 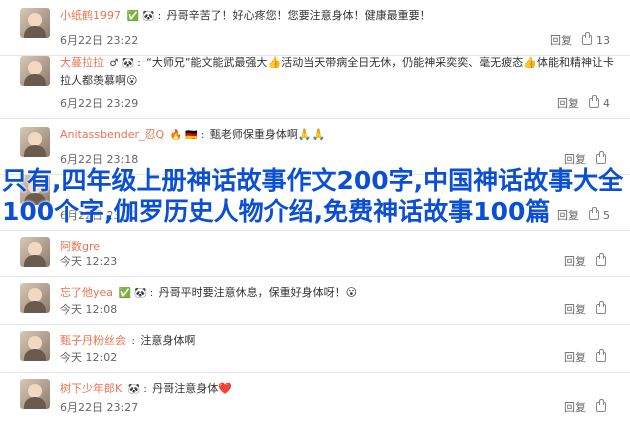 What do you see at coordinates (99, 215) in the screenshot?
I see `comment-time: 6月22日 23:21` at bounding box center [99, 215].